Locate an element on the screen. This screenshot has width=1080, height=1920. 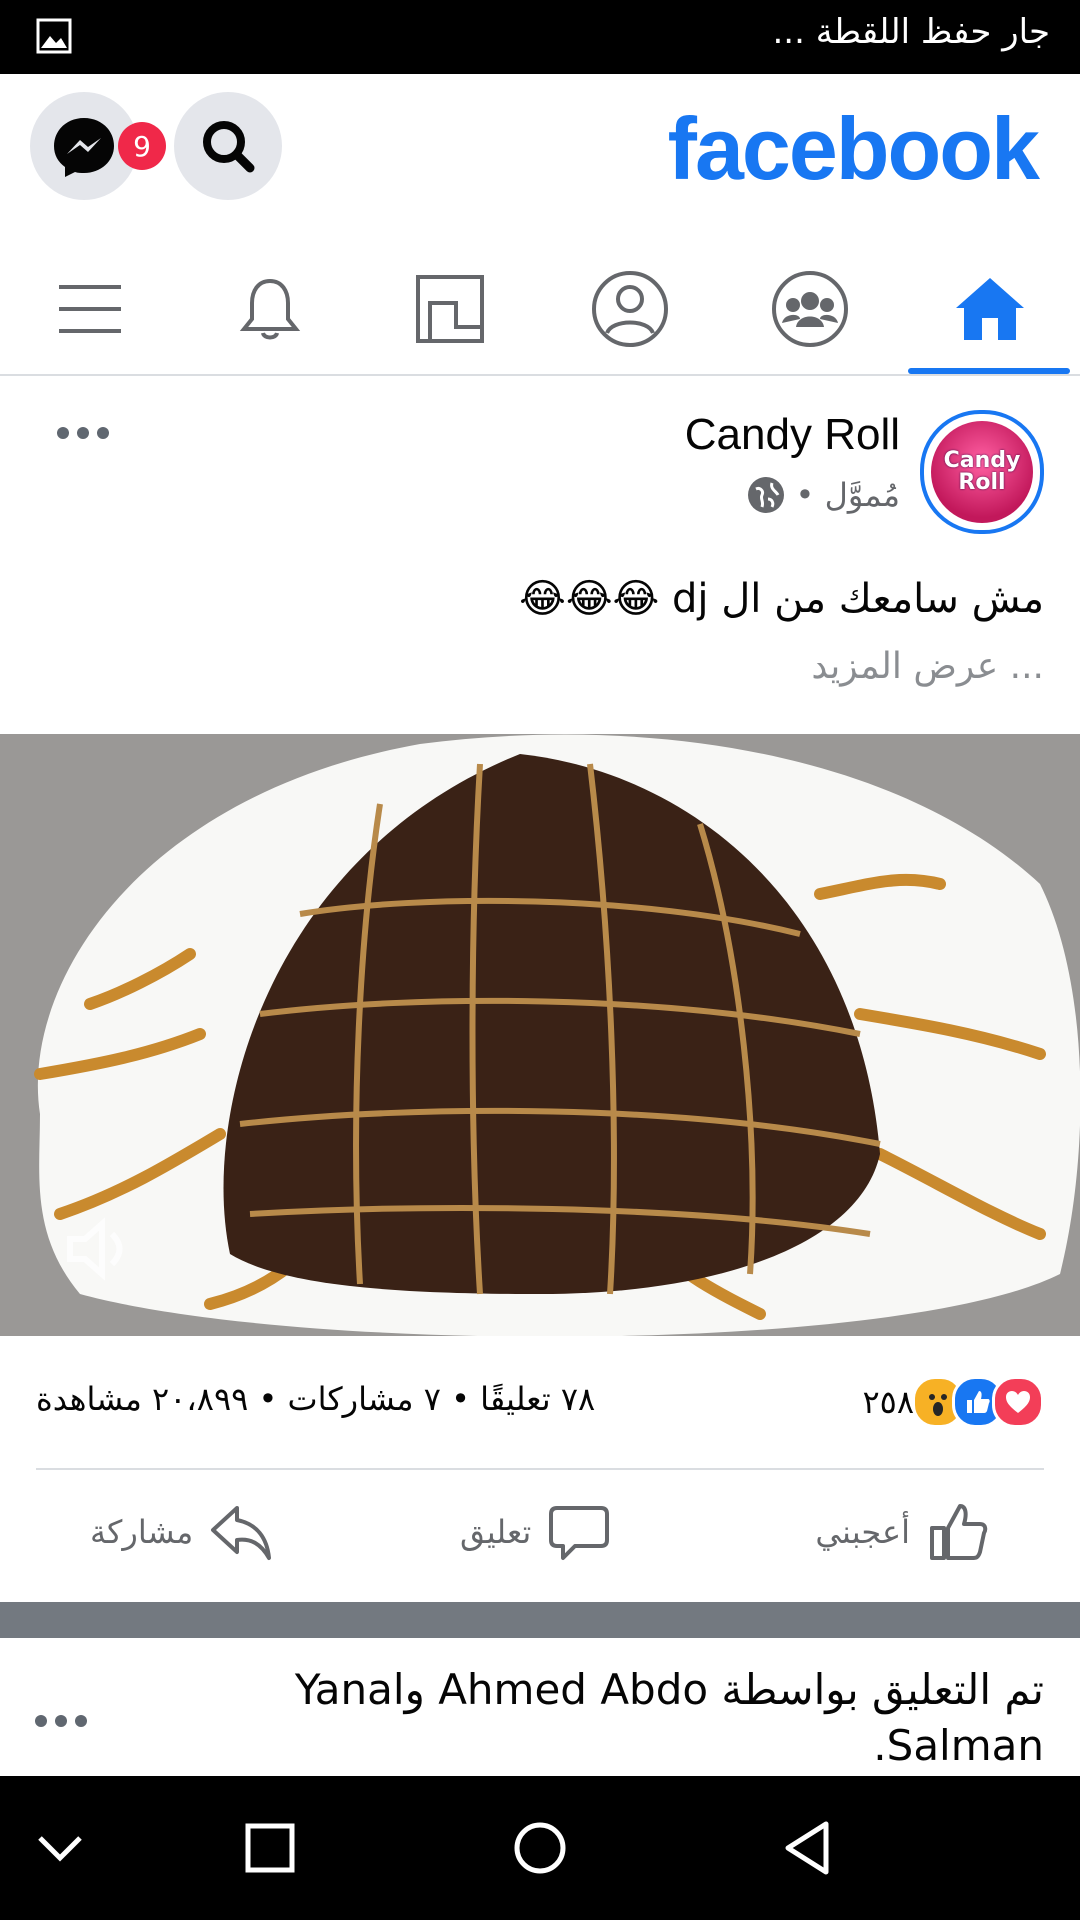
tab-marketplace is located at coordinates (450, 309).